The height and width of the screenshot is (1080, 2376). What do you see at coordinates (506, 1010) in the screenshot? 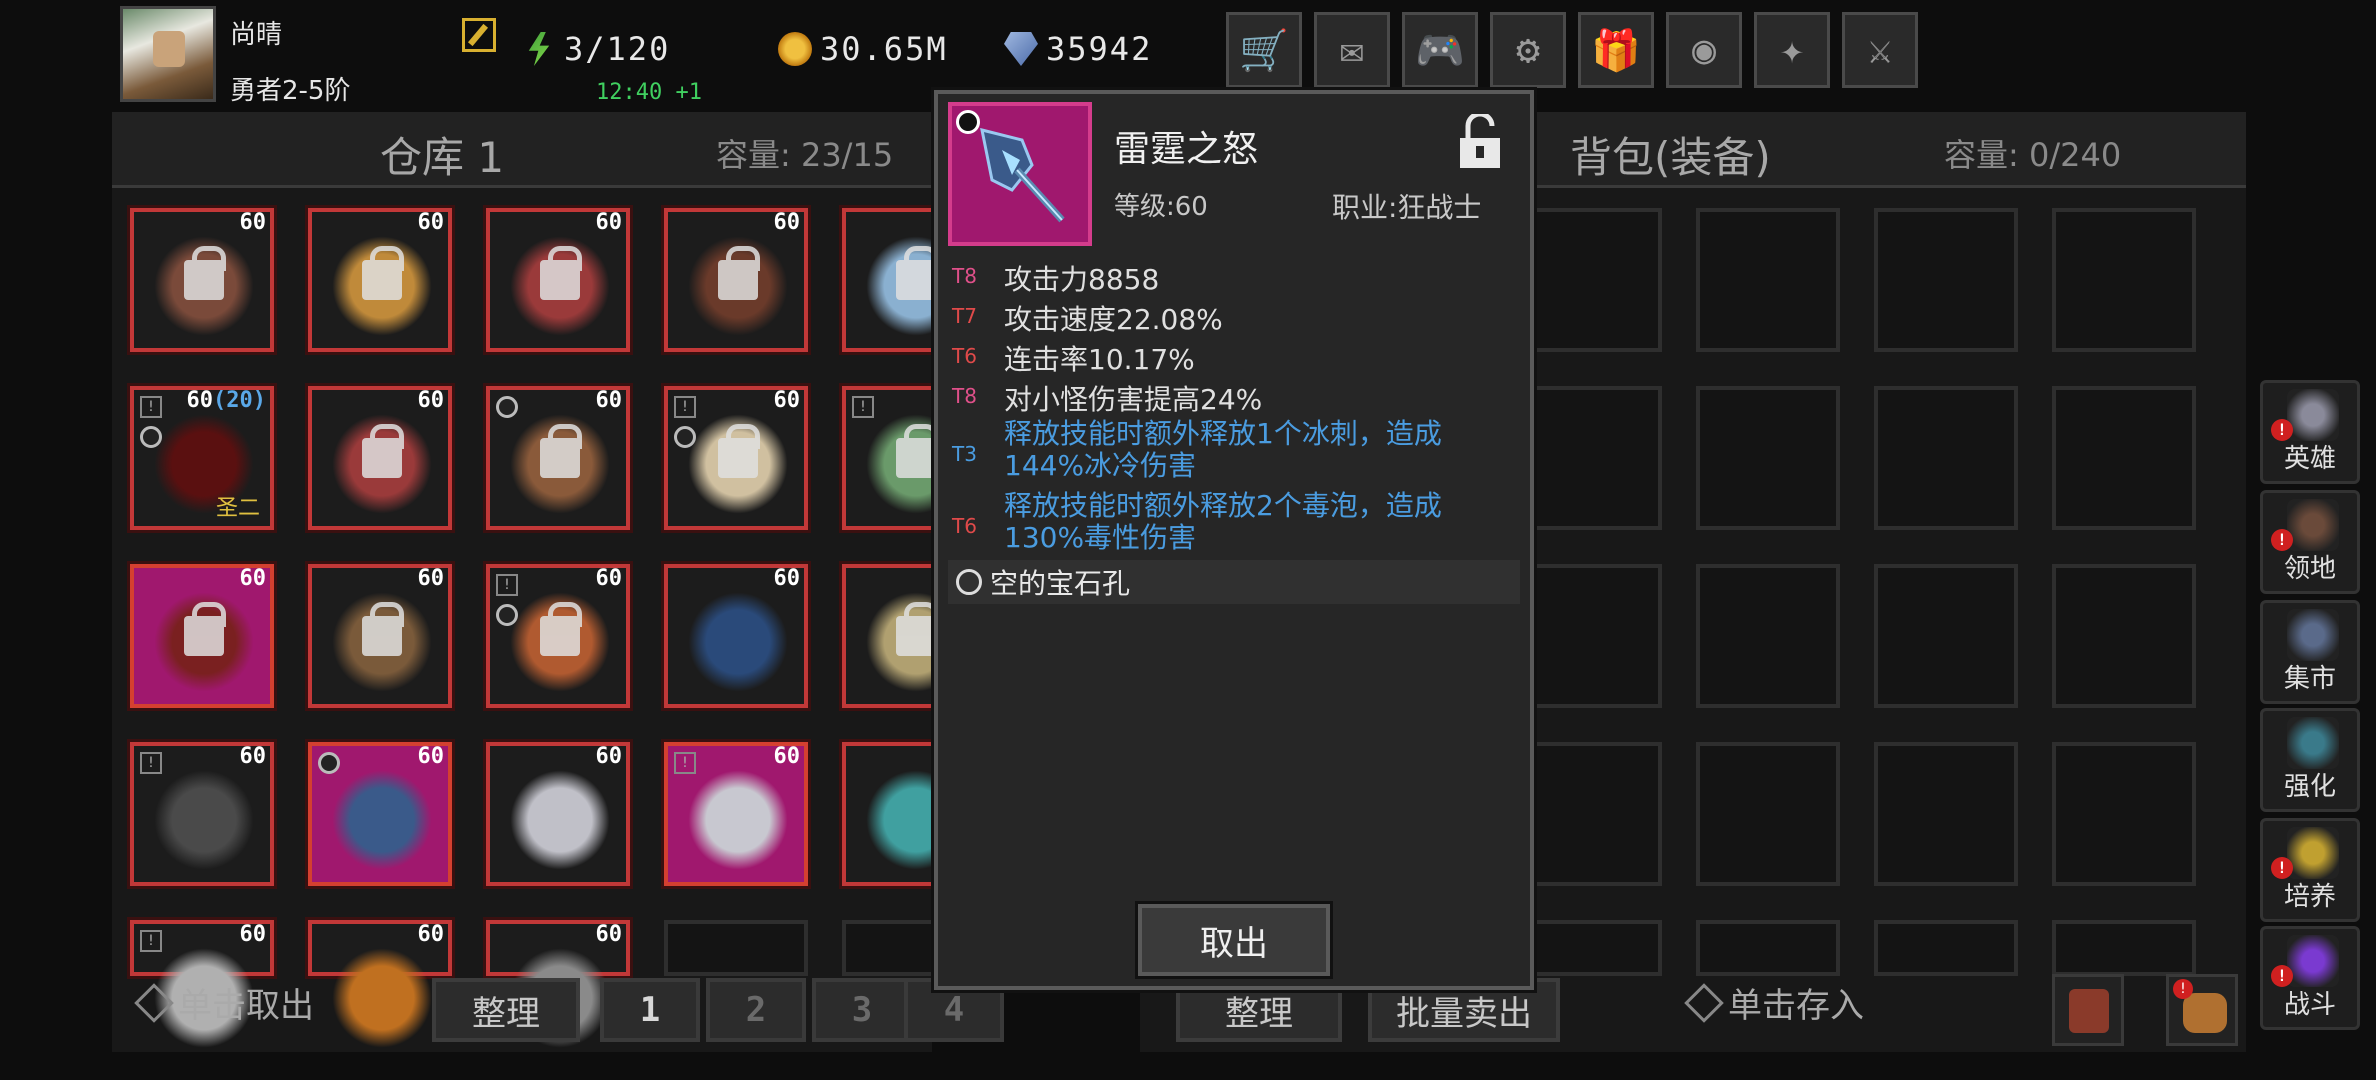
I see `warehouse-sort-button: 整理` at bounding box center [506, 1010].